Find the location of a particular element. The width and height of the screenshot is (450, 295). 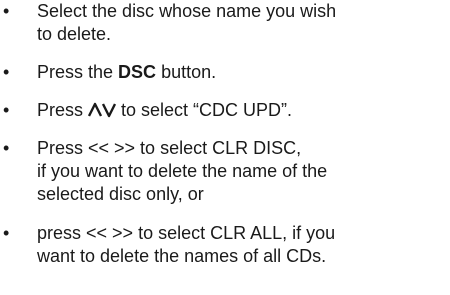

step-text: Press the DSC button. is located at coordinates (242, 72).